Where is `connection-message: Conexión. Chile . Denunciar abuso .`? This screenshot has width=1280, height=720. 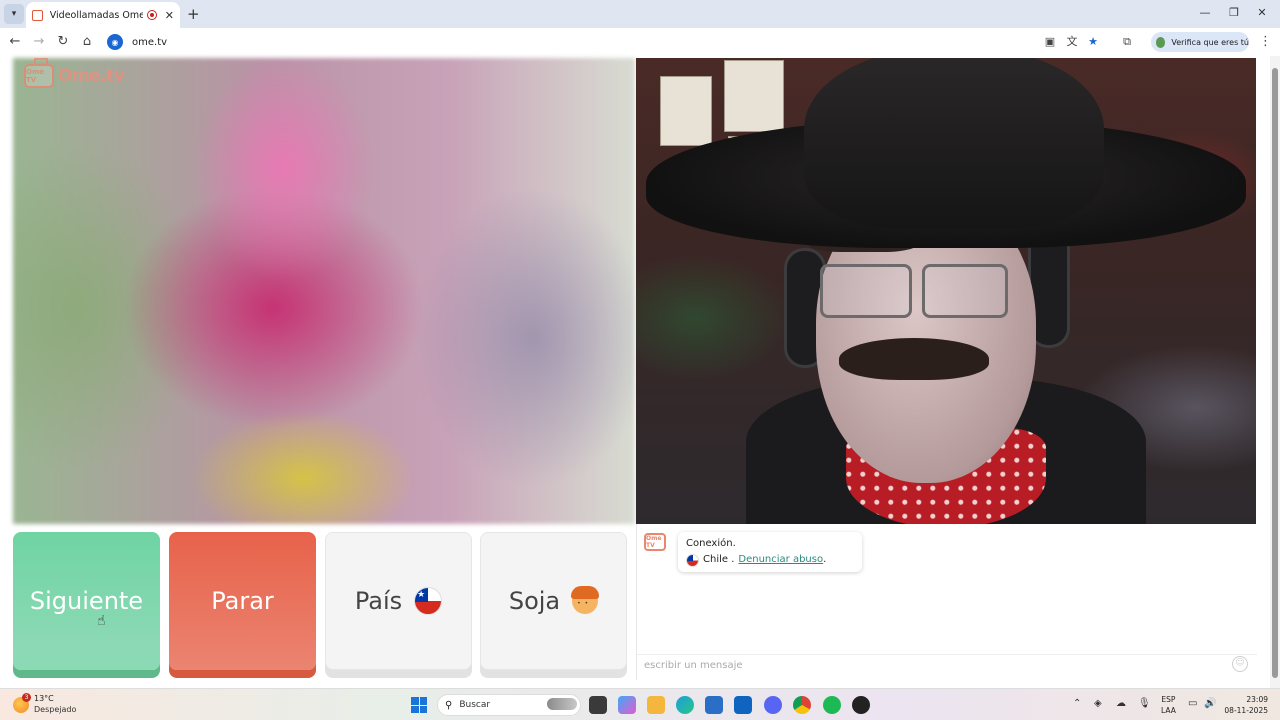 connection-message: Conexión. Chile . Denunciar abuso . is located at coordinates (770, 552).